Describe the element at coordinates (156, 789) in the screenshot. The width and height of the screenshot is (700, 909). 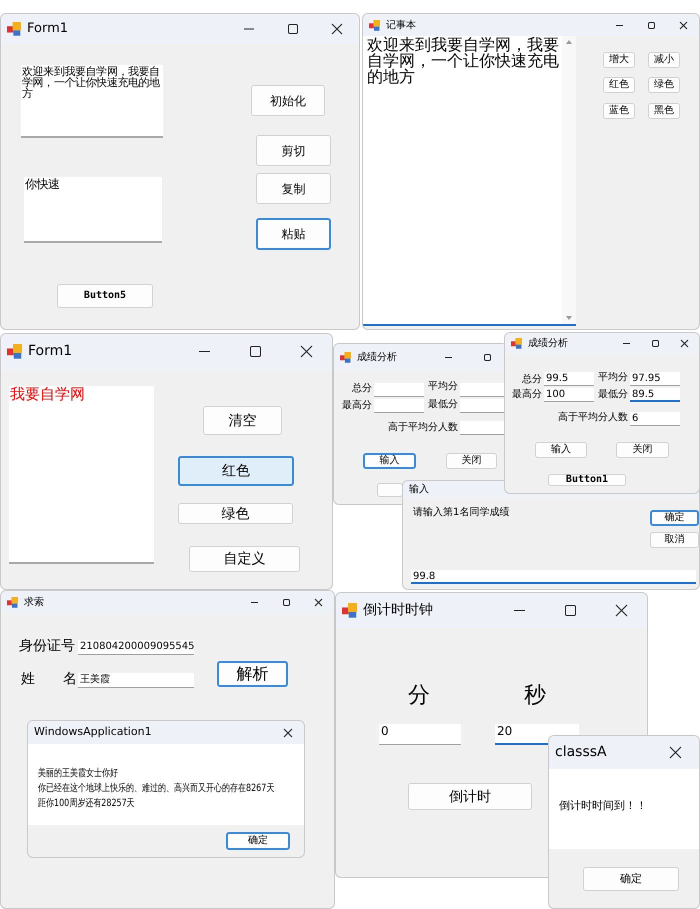
I see `message-text: 你已经在这个地球上快乐的、难过的、高兴而又开心的存在8267天` at that location.